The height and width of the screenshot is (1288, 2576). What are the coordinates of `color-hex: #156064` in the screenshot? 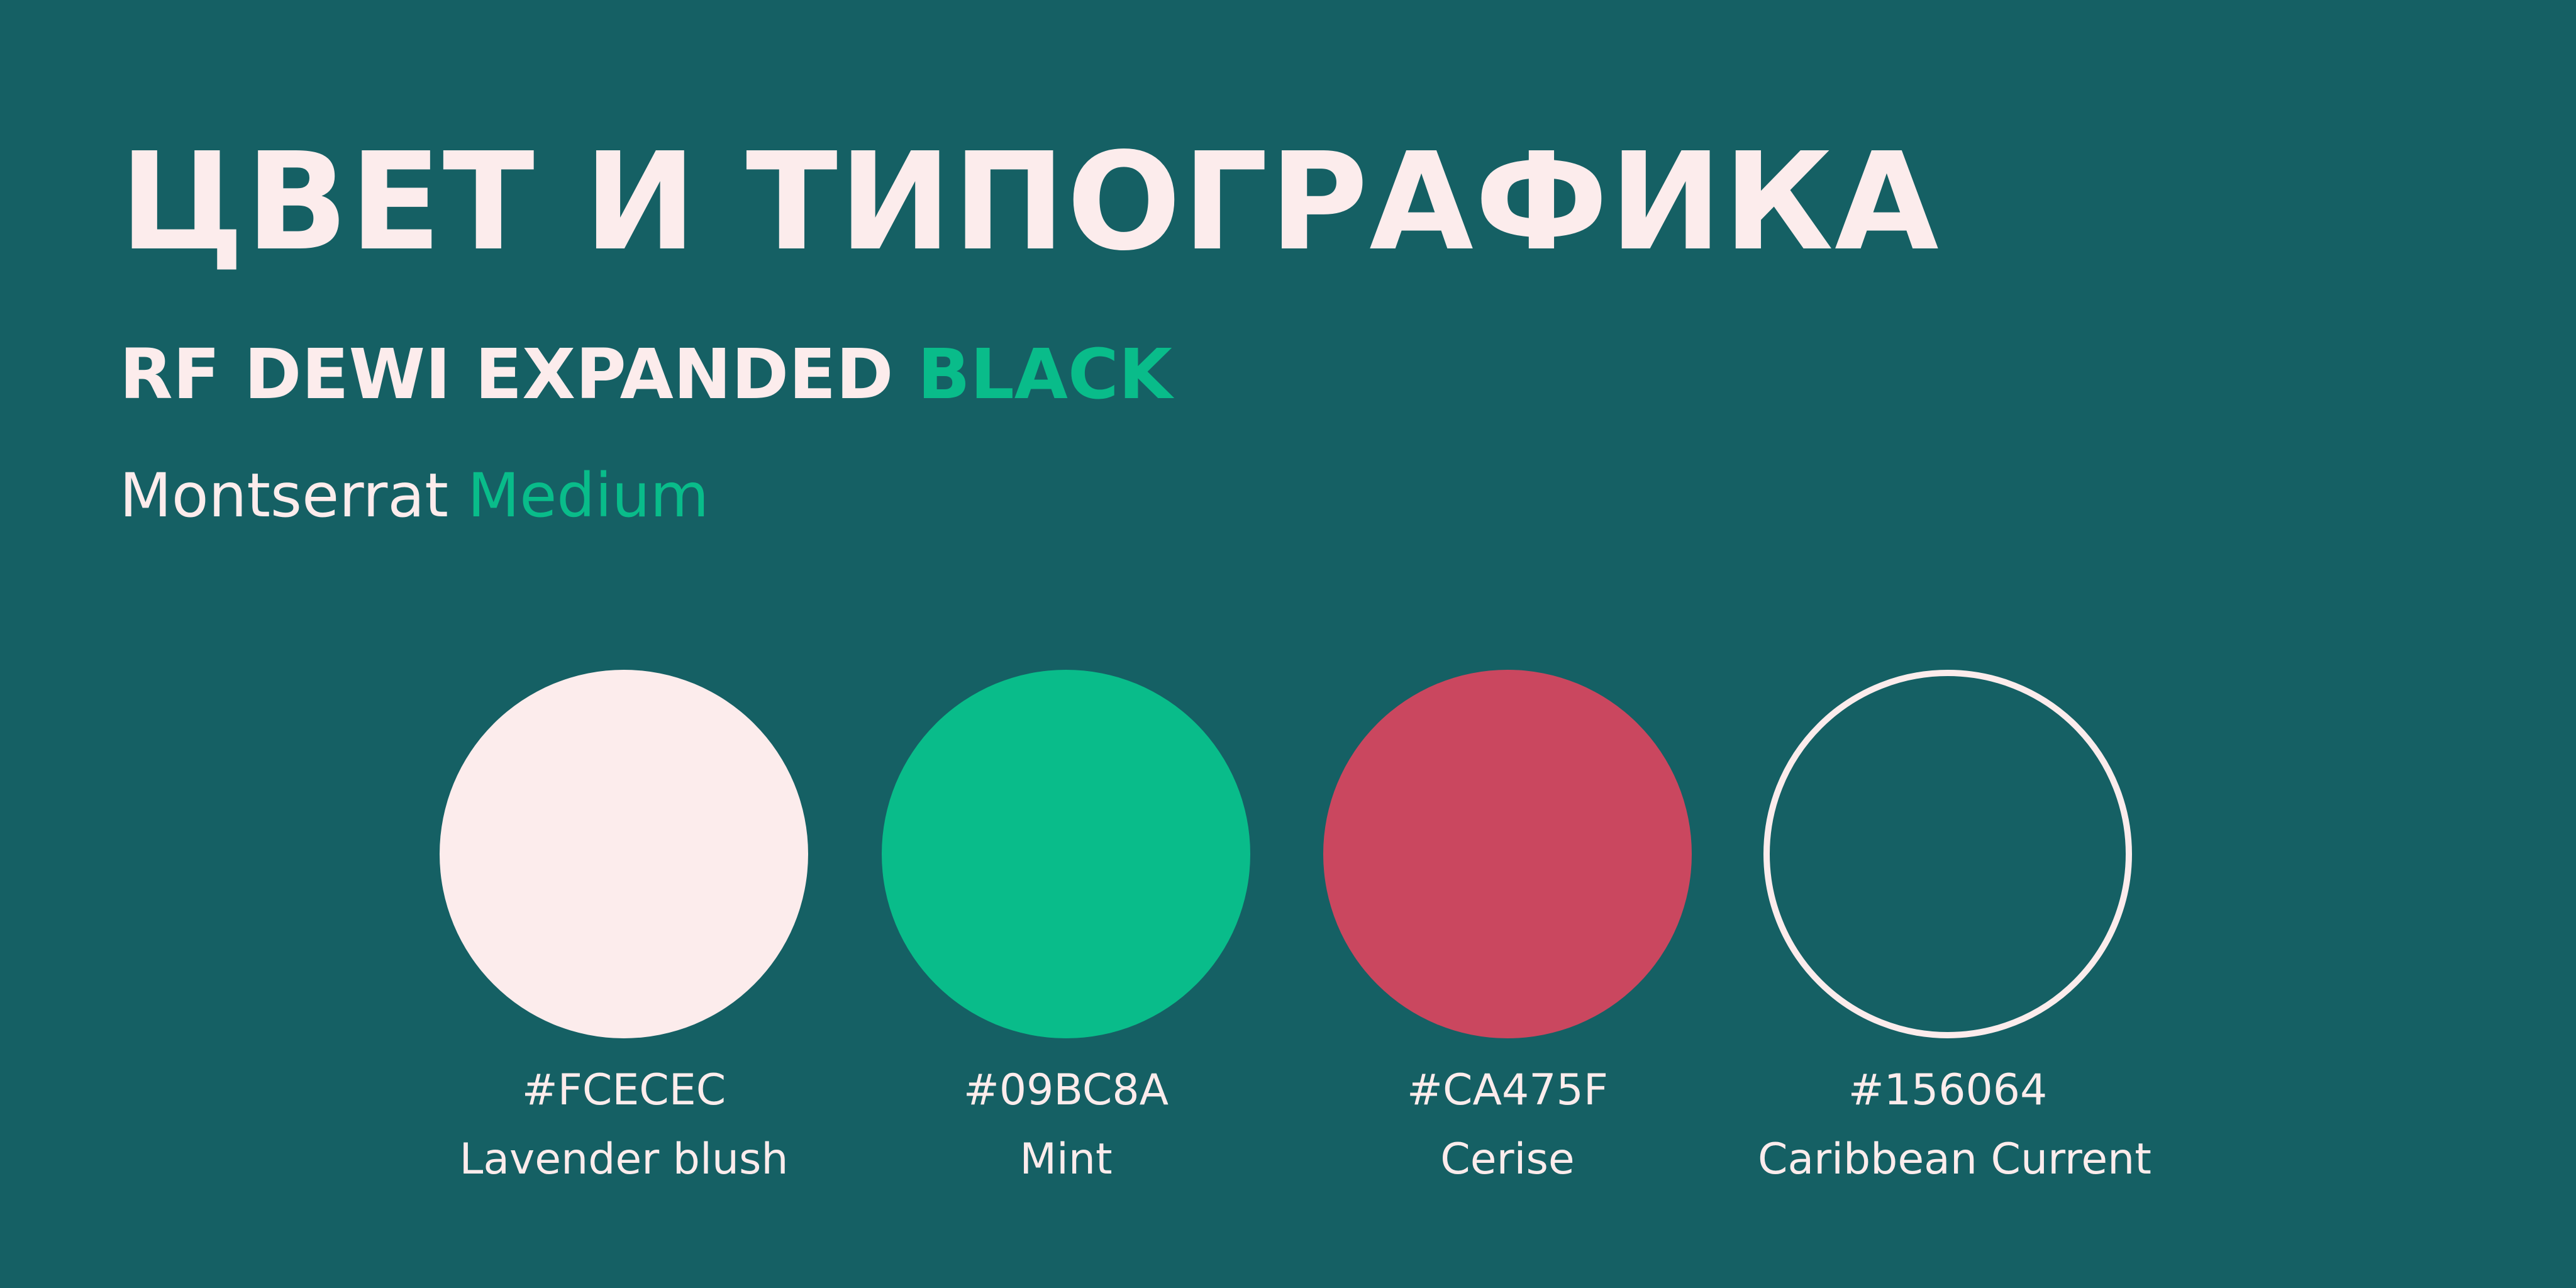 It's located at (1948, 1090).